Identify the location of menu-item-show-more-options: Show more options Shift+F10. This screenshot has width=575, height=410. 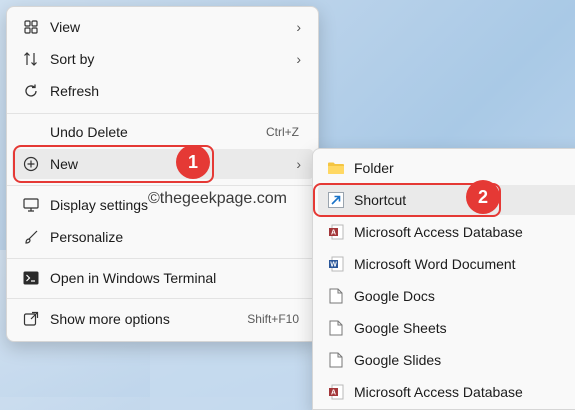
(162, 319).